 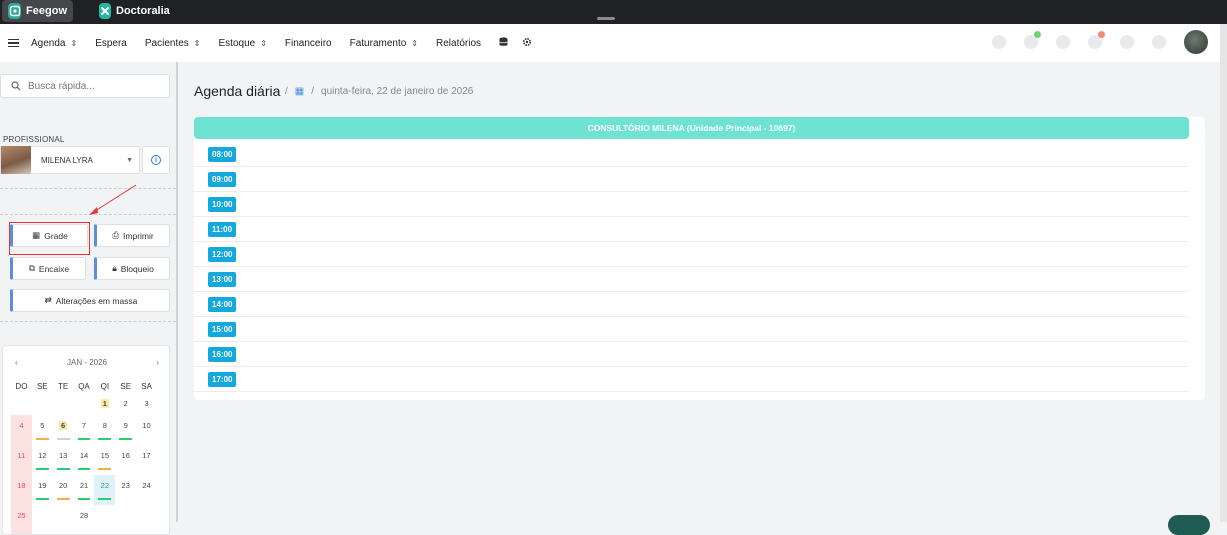 I want to click on feegow-tab: Feegow, so click(x=37, y=11).